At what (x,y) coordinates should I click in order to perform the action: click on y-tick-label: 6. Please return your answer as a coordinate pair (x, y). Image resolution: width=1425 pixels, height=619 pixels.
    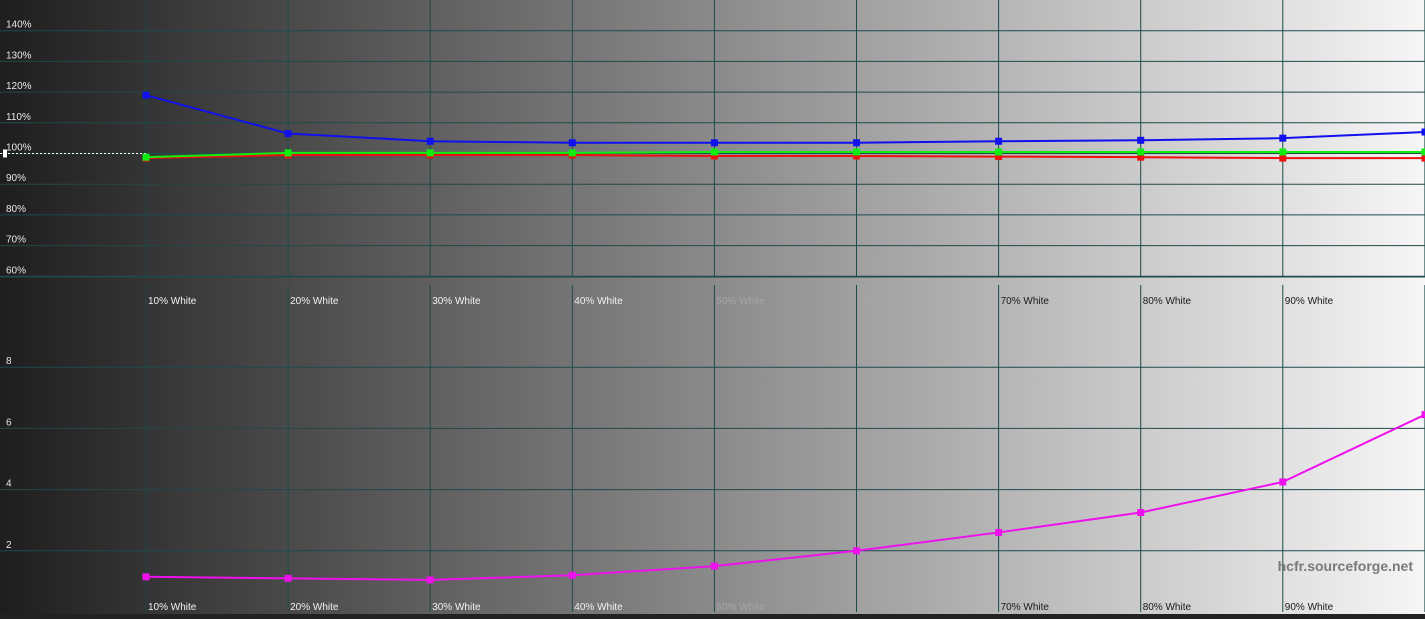
    Looking at the image, I should click on (9, 422).